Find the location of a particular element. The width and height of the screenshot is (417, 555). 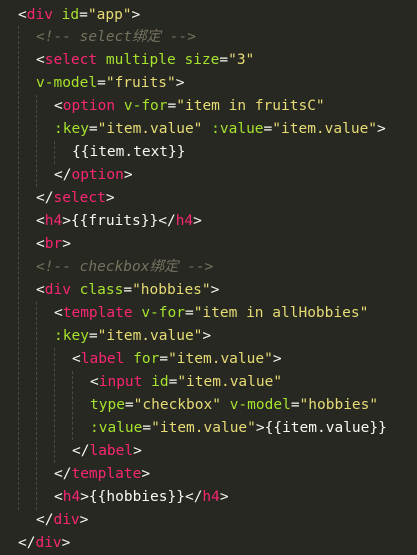

code-line: <template v-for="item in allHobbies" is located at coordinates (211, 313).